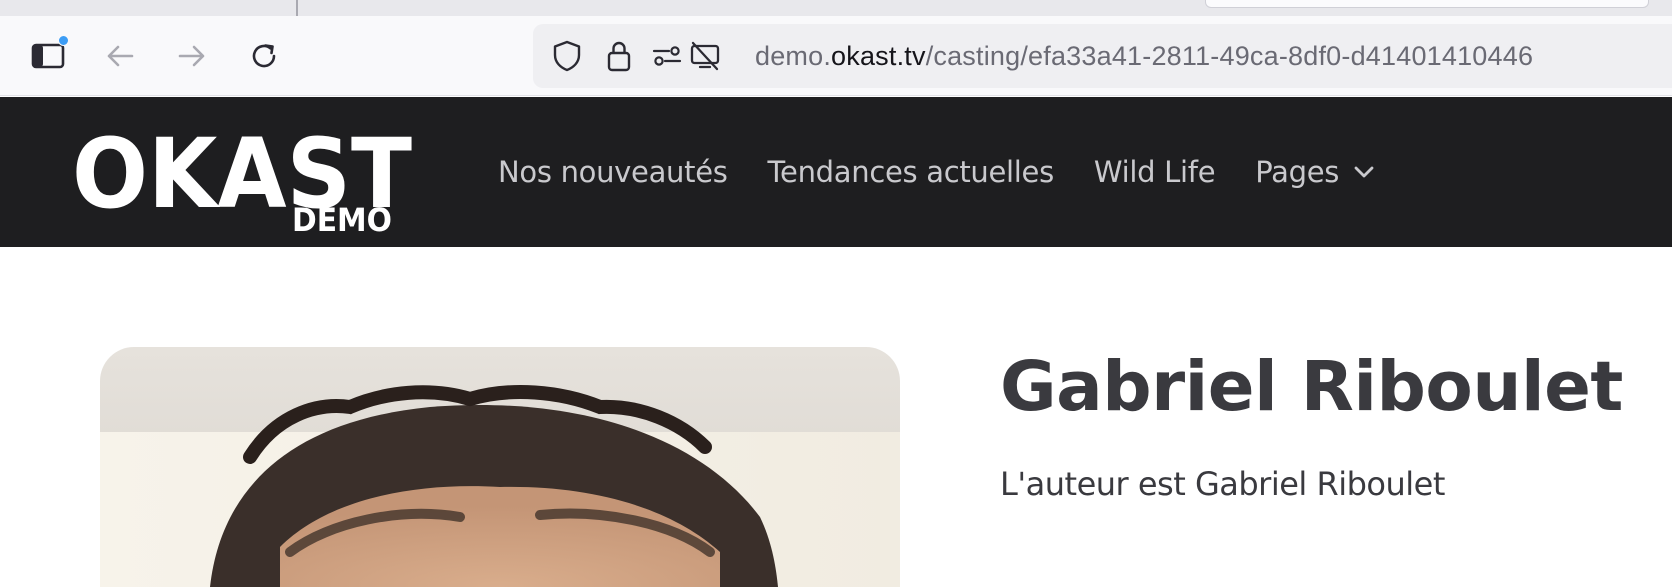 This screenshot has width=1672, height=587. I want to click on nav-item-label: Pages, so click(1297, 172).